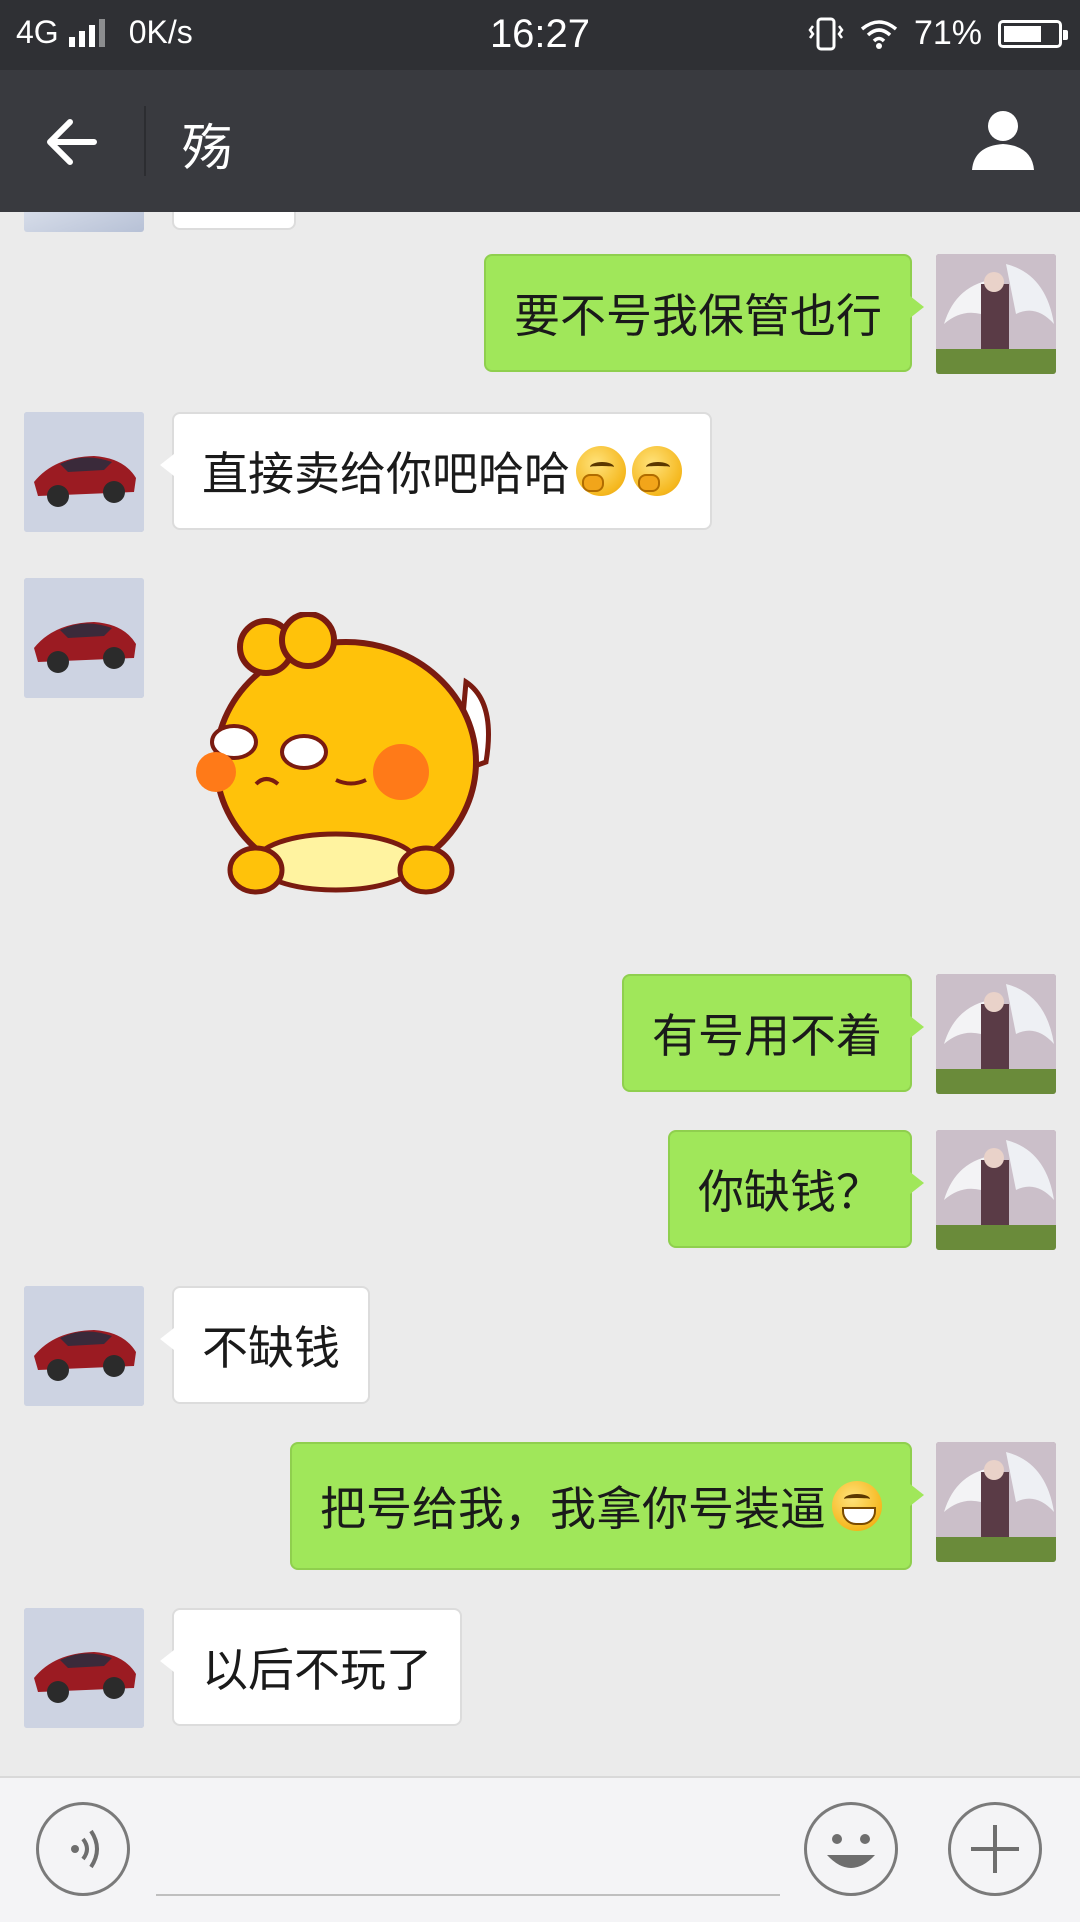 The height and width of the screenshot is (1922, 1080). I want to click on message-text: 以后不玩了, so click(317, 1670).